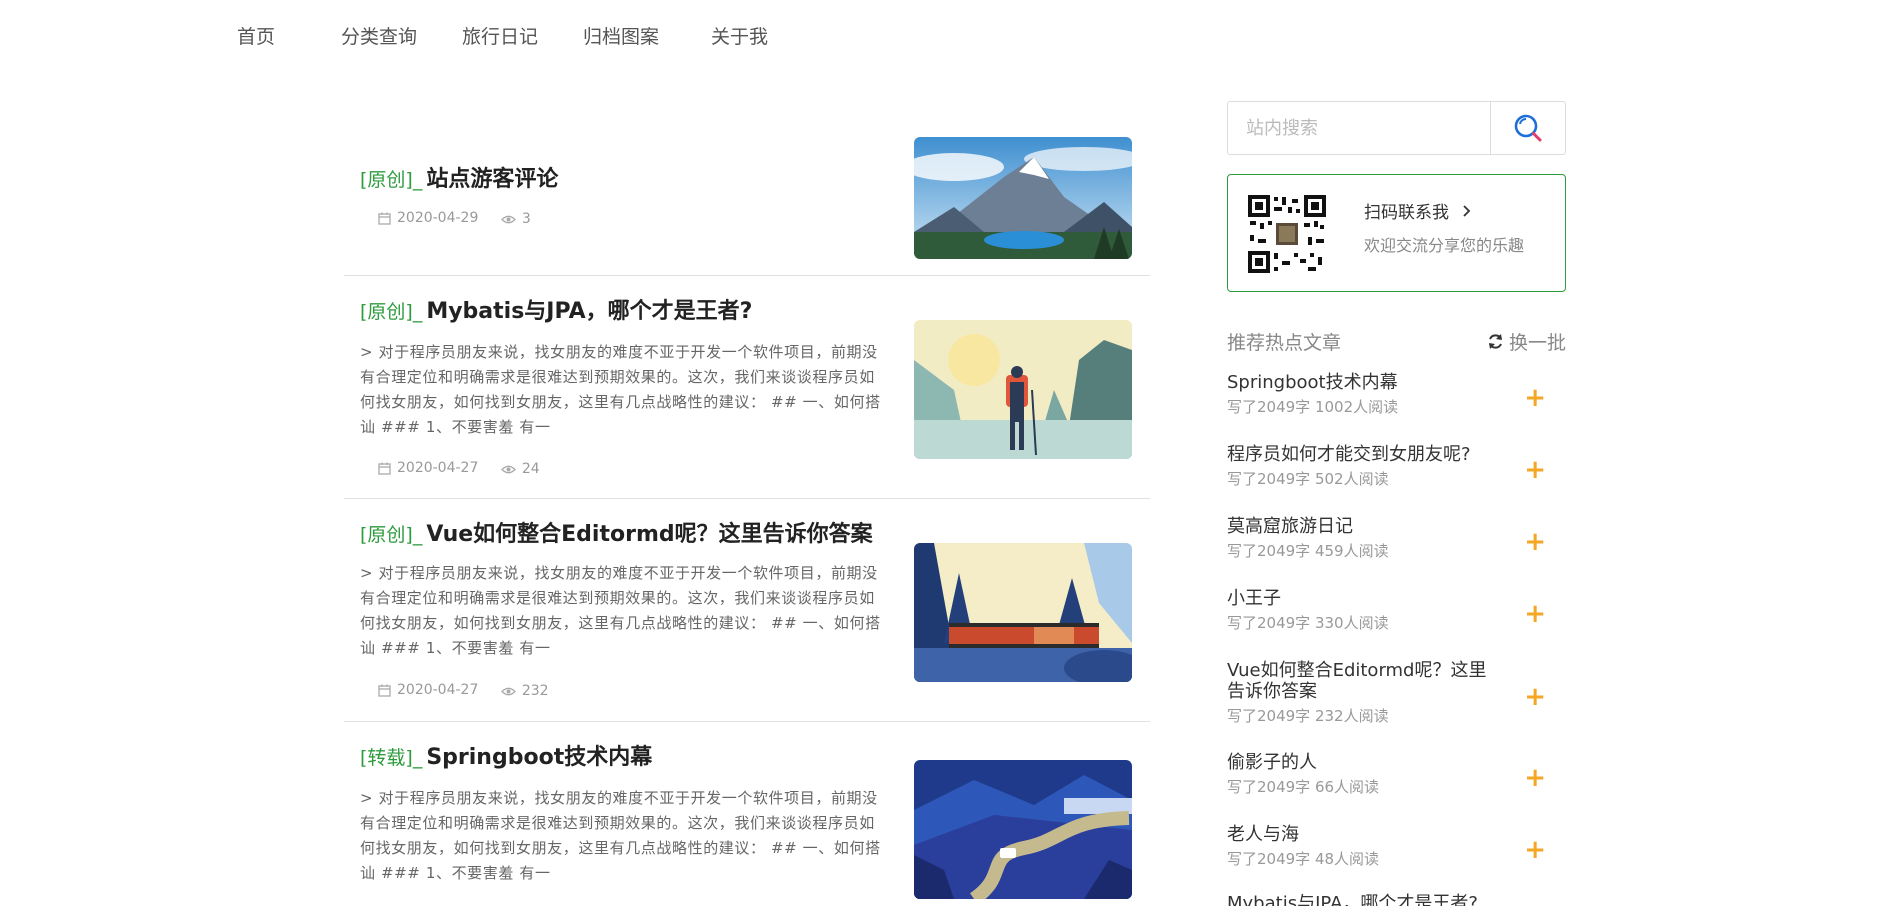 The image size is (1895, 906). I want to click on forest-cabin-image, so click(1023, 612).